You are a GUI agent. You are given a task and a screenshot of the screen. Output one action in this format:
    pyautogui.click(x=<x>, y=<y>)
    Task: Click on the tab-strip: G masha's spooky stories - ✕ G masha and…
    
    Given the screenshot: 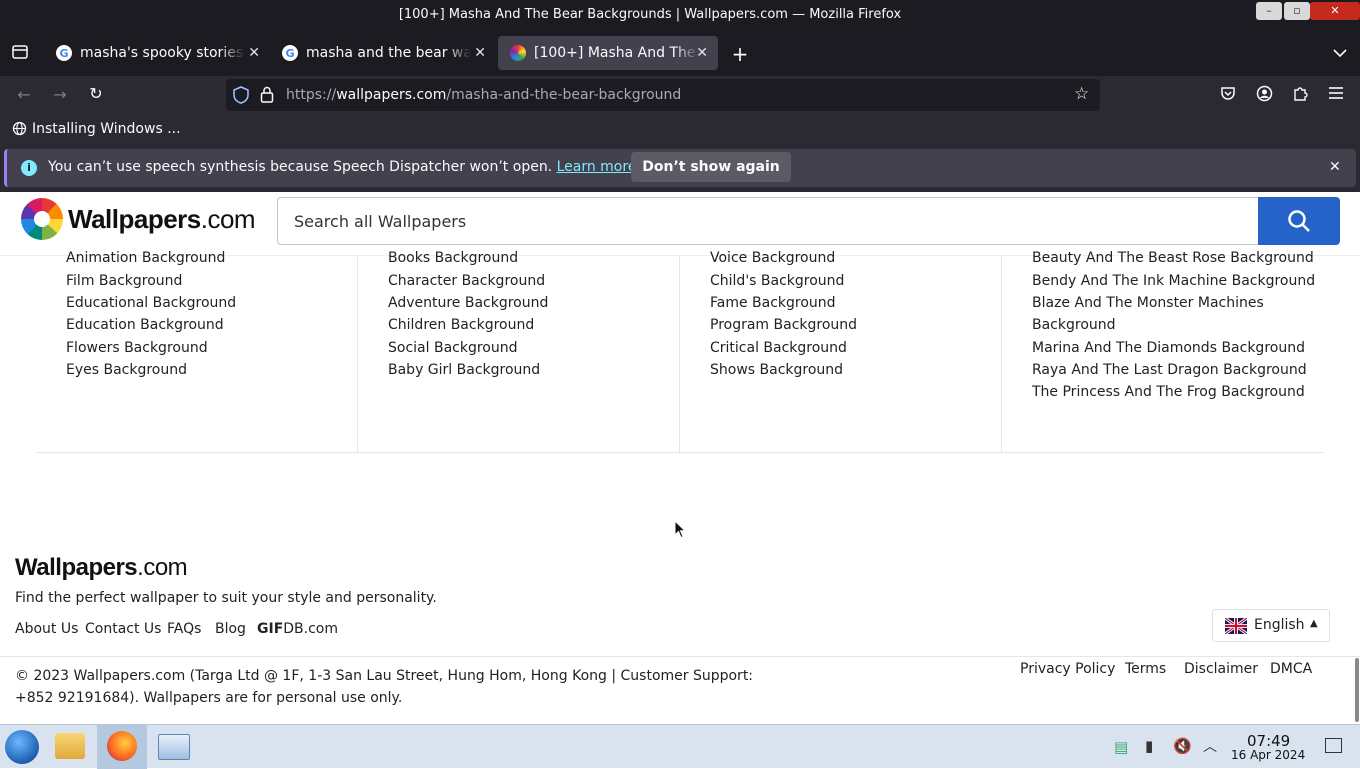 What is the action you would take?
    pyautogui.click(x=680, y=53)
    